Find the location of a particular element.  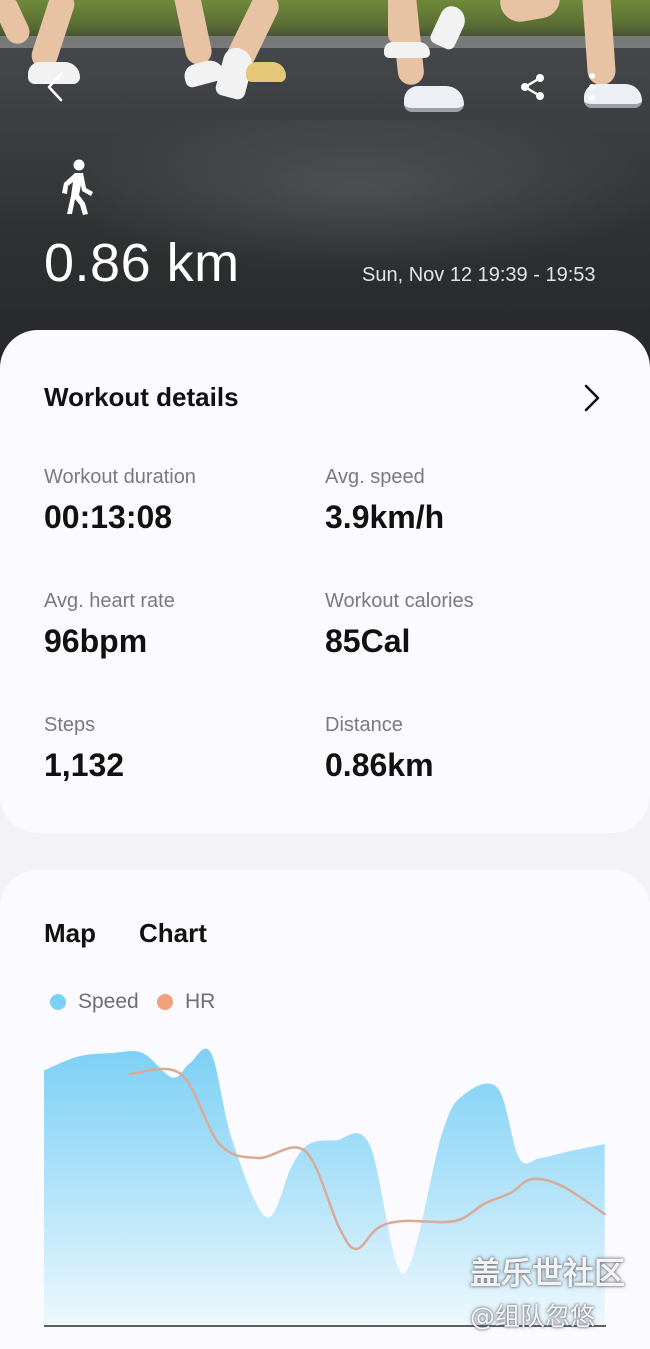

metric-workout-calories: Workout calories 85Cal is located at coordinates (399, 625).